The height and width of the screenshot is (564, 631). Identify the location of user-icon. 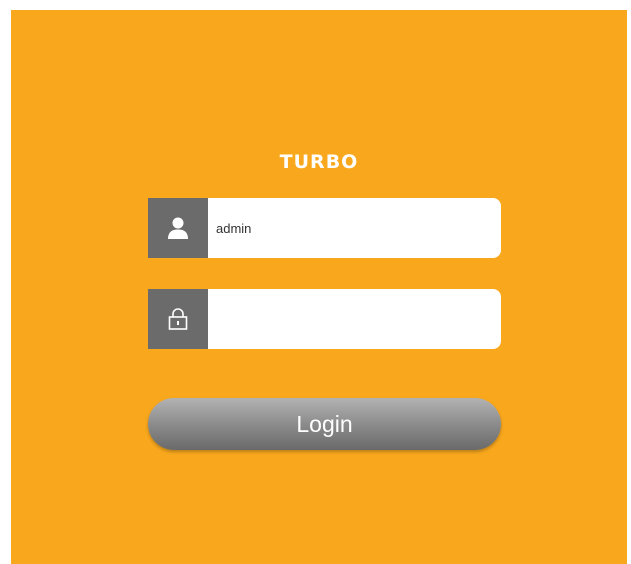
(178, 228).